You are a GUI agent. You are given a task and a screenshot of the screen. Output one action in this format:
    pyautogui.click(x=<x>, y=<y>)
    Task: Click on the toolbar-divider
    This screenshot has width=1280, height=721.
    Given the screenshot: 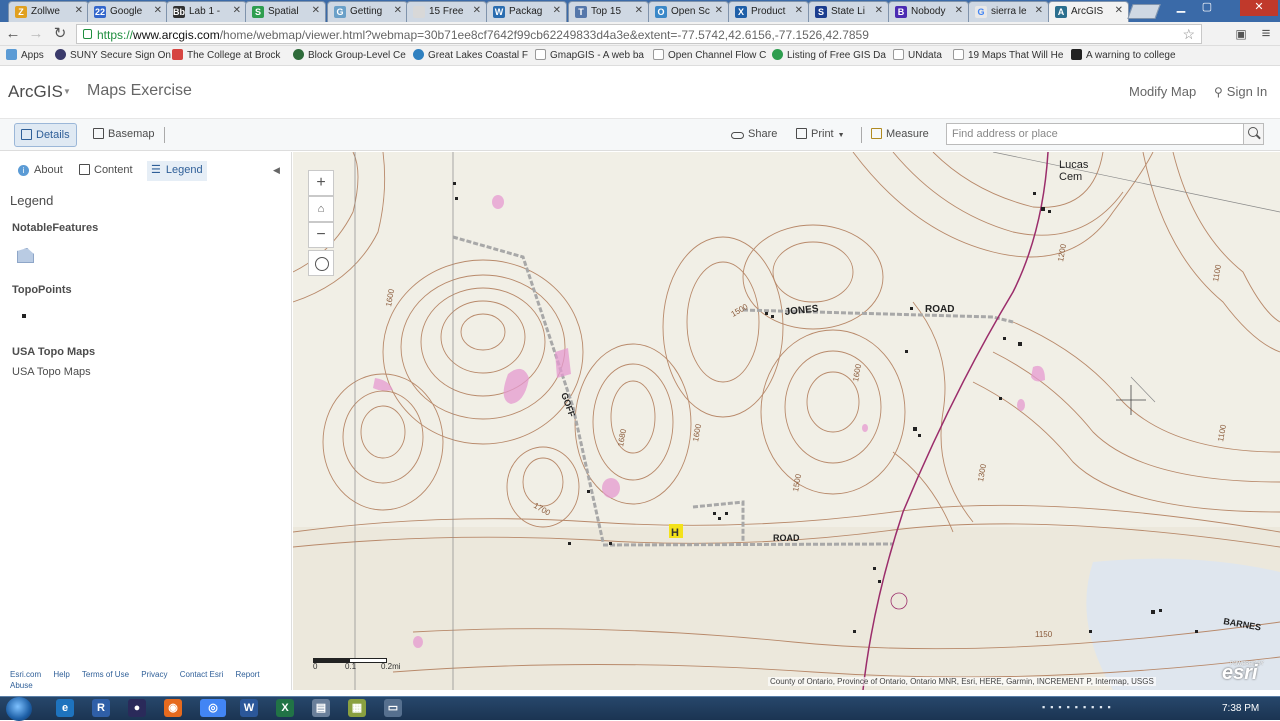 What is the action you would take?
    pyautogui.click(x=861, y=135)
    